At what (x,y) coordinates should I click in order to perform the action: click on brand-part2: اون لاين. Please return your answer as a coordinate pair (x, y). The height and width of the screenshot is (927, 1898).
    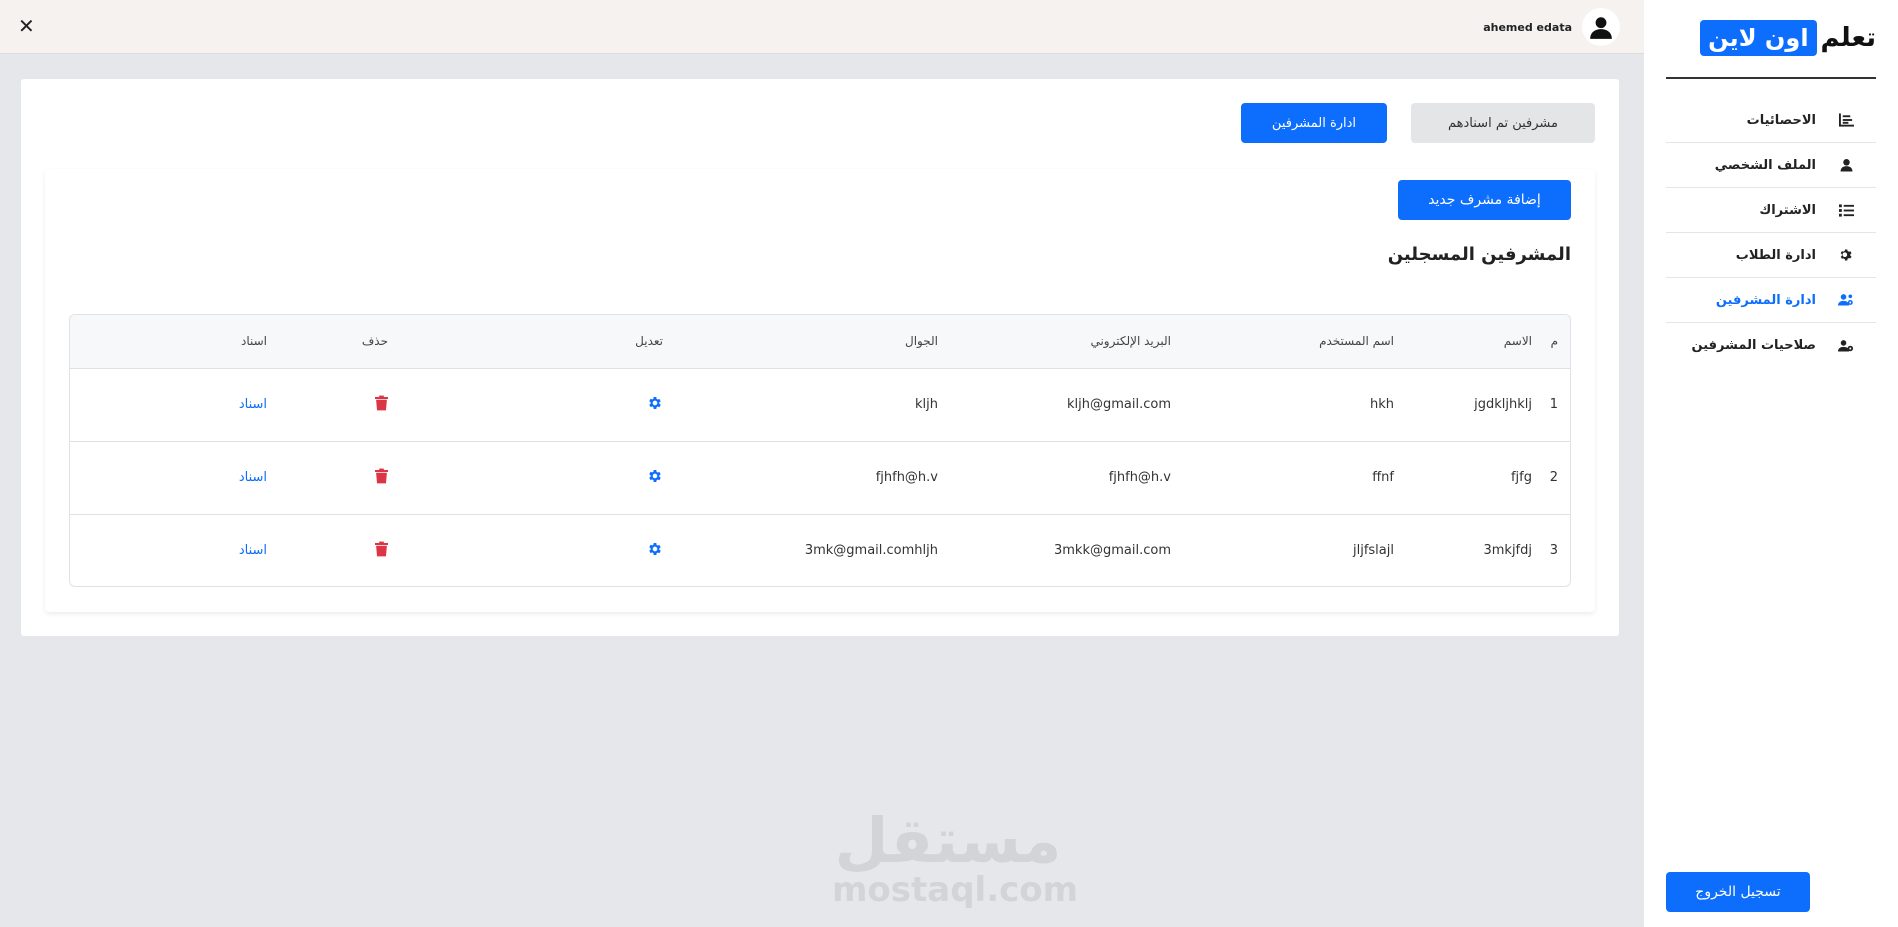
    Looking at the image, I should click on (1758, 38).